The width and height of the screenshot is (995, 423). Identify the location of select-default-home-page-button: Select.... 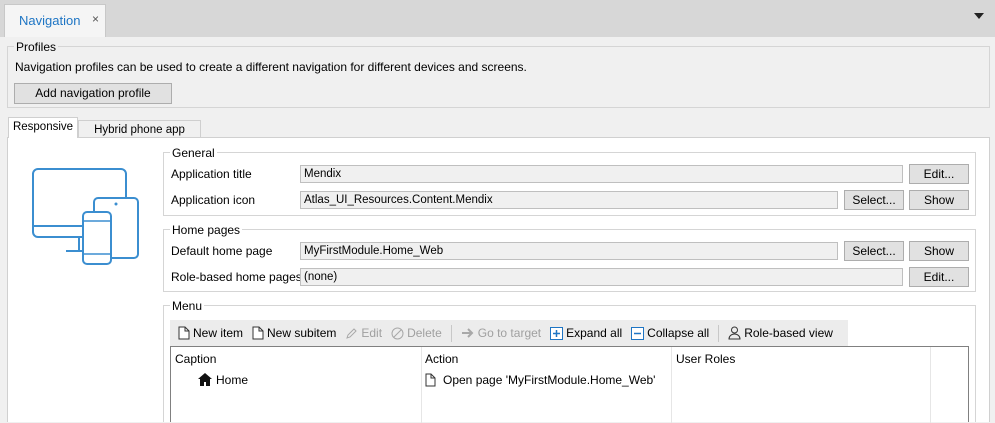
(874, 251).